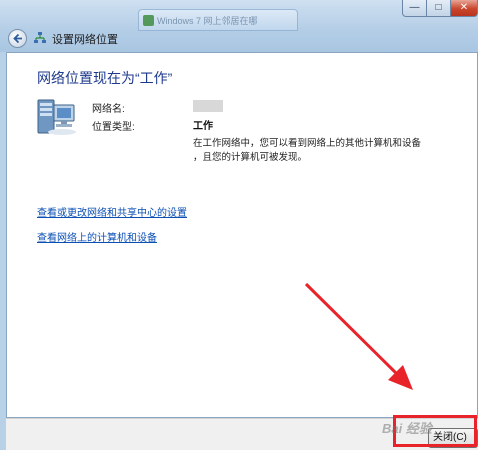 This screenshot has width=478, height=450. Describe the element at coordinates (97, 236) in the screenshot. I see `view-network-devices-link: 查看网络上的计算机和设备` at that location.